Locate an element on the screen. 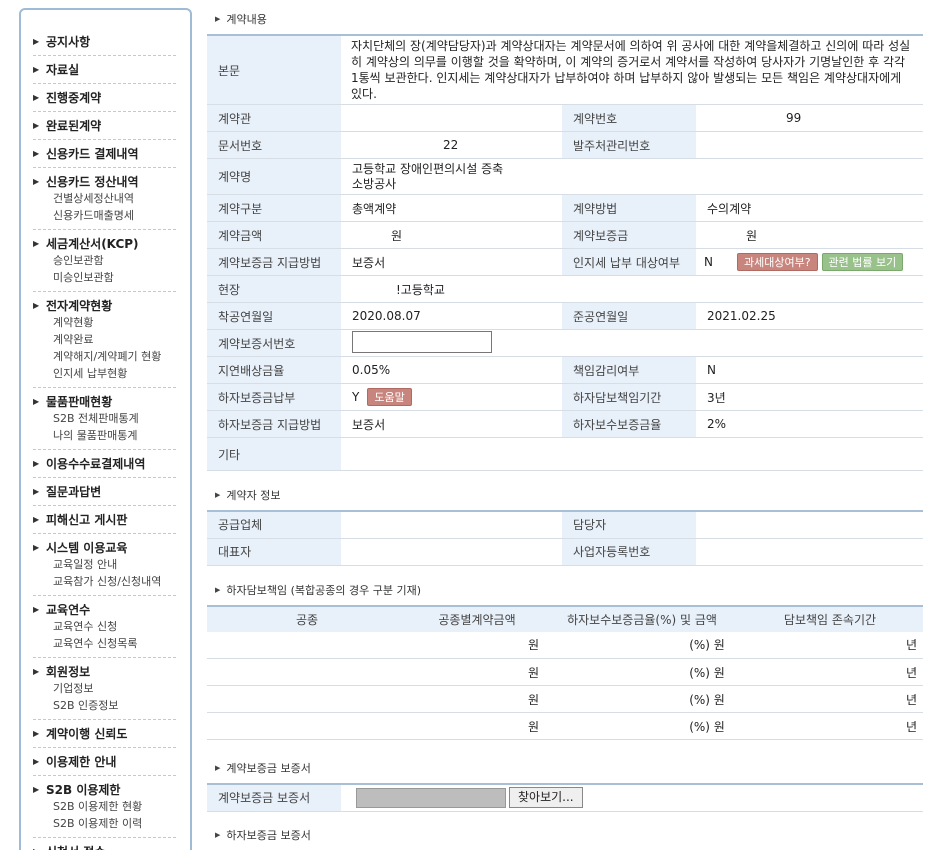 The height and width of the screenshot is (850, 952). related-law-button: 관련 법률 보기 is located at coordinates (862, 262).